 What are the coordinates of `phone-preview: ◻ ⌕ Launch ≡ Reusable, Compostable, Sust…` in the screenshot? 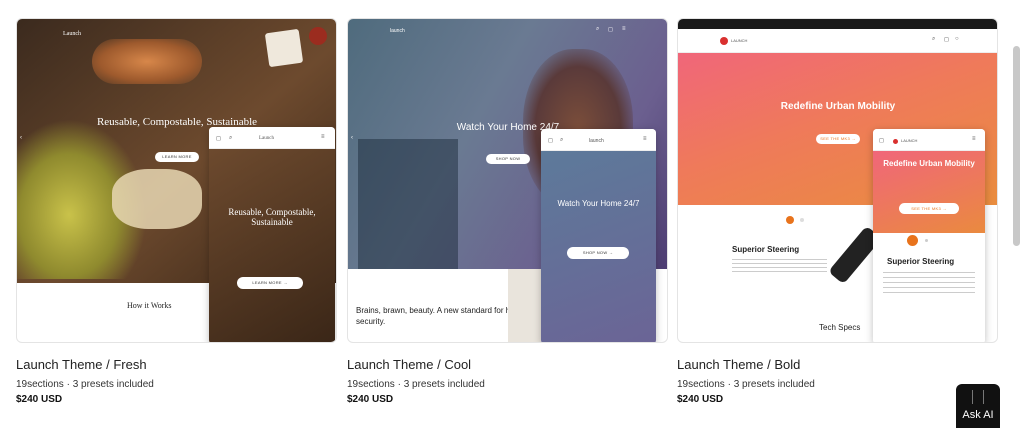 It's located at (272, 234).